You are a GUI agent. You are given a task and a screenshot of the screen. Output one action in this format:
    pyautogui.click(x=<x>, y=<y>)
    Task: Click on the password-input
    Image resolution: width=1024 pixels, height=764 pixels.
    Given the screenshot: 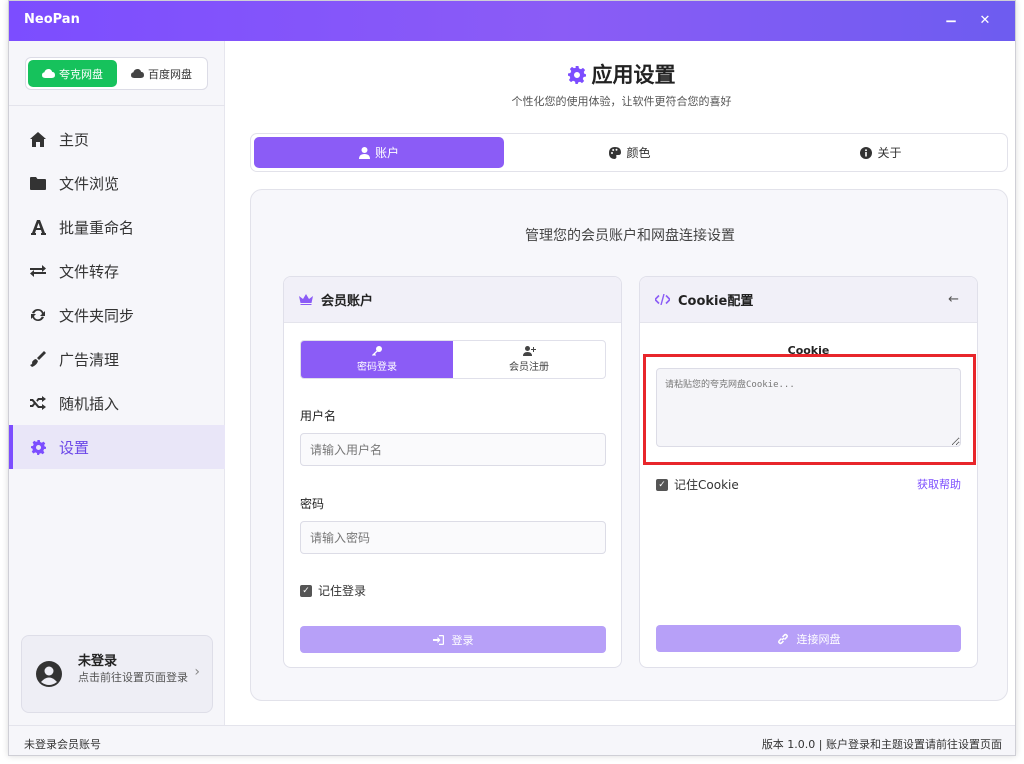 What is the action you would take?
    pyautogui.click(x=453, y=537)
    